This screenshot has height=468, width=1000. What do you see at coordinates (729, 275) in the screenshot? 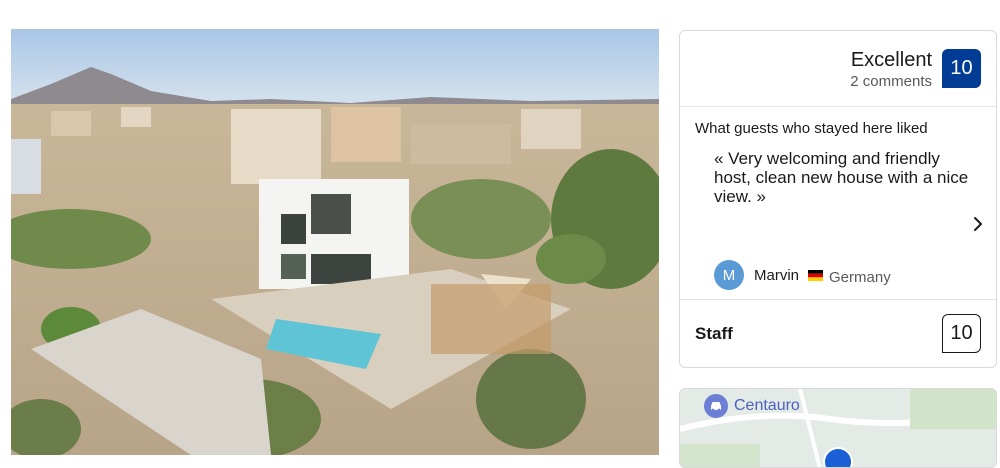
I see `avatar: M` at bounding box center [729, 275].